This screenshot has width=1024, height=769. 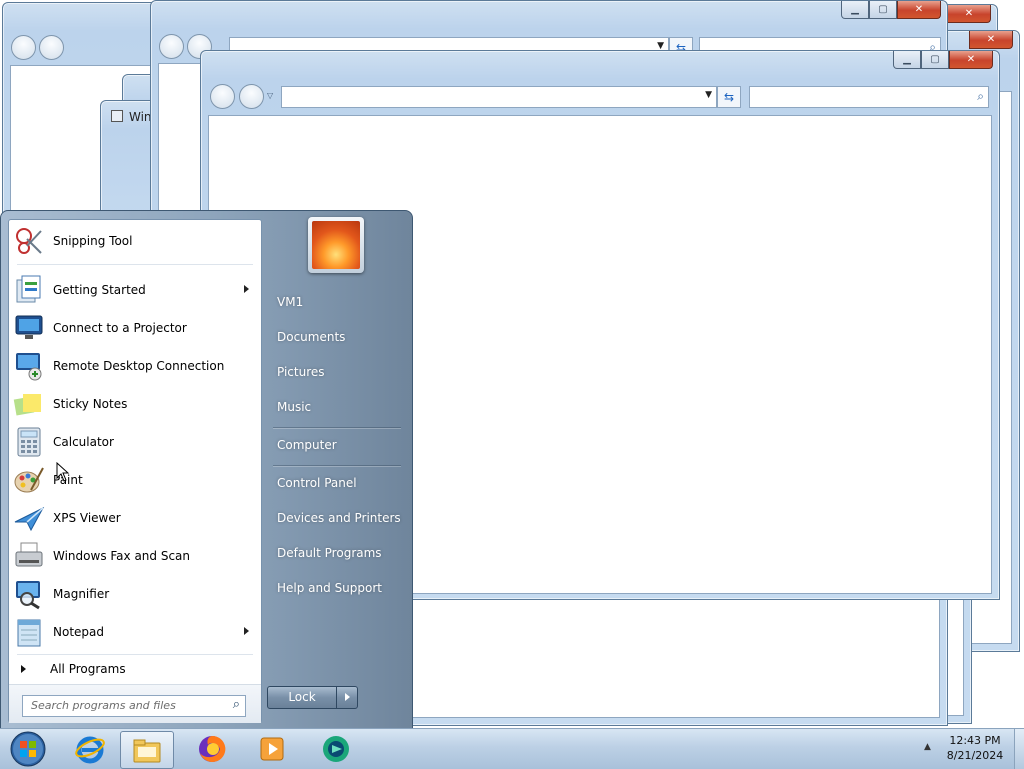 I want to click on history-dropdown-icon: ▽, so click(x=270, y=95).